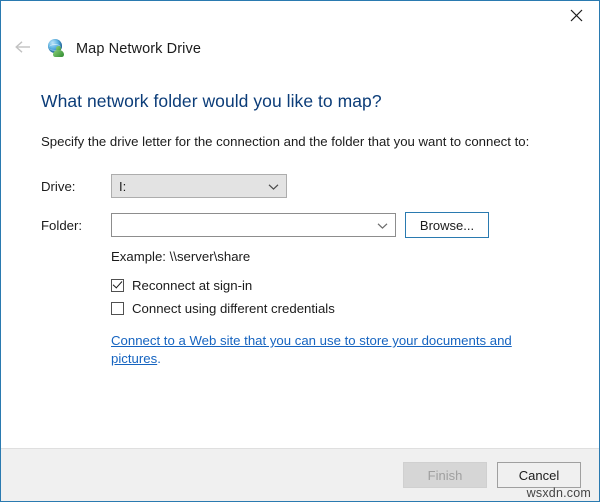 The height and width of the screenshot is (502, 600). I want to click on web-site-link-period: ., so click(159, 358).